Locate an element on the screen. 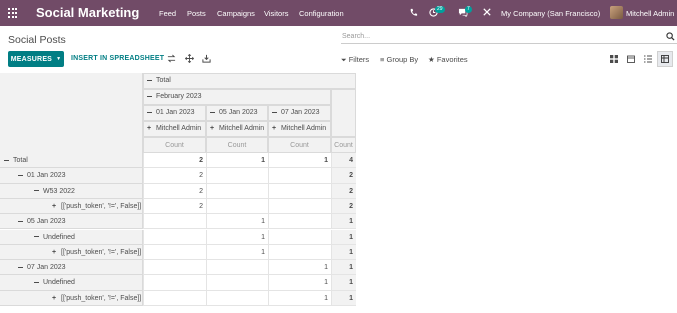 The image size is (677, 313). pivot-col-total-header: Total is located at coordinates (249, 81).